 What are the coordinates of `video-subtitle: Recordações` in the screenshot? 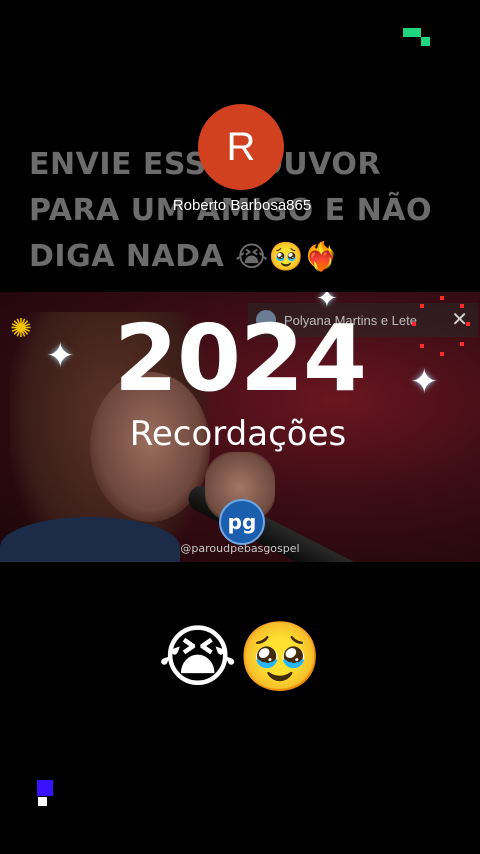 It's located at (238, 434).